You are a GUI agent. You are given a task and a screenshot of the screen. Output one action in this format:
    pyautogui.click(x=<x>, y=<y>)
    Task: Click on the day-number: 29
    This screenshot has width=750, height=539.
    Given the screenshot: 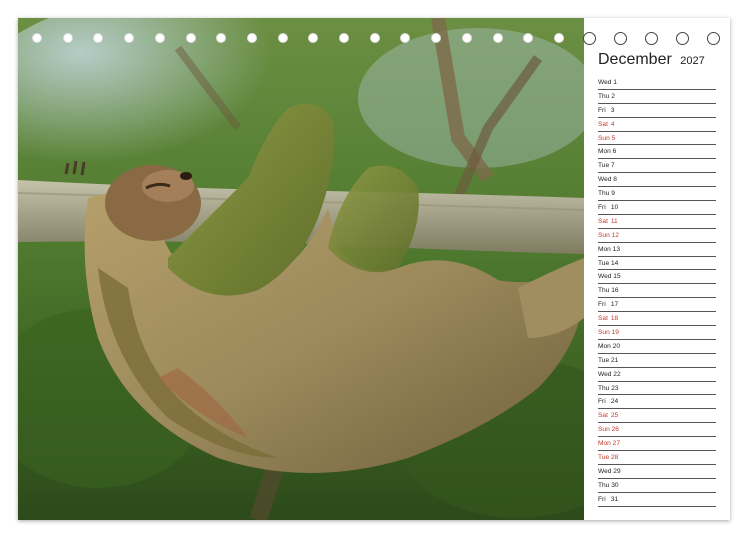 What is the action you would take?
    pyautogui.click(x=617, y=471)
    